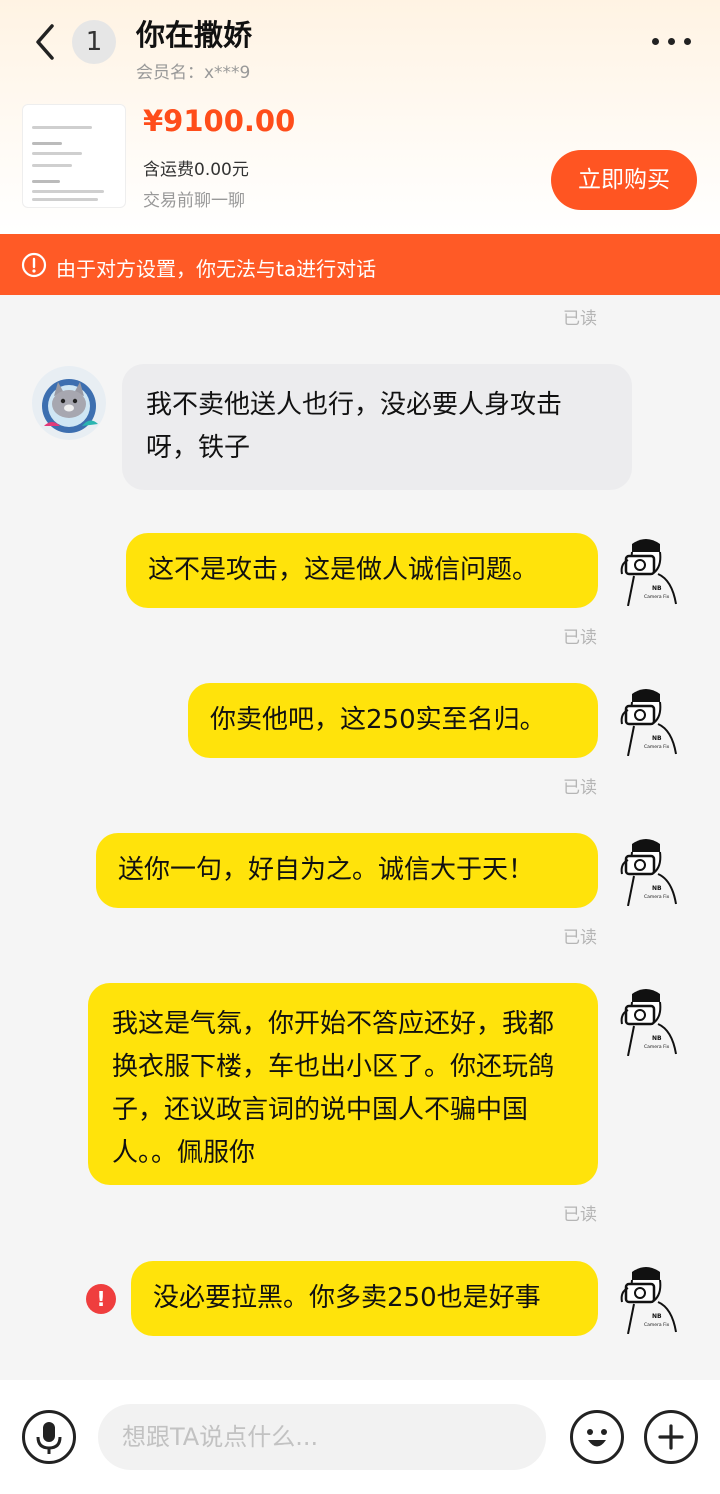  Describe the element at coordinates (194, 35) in the screenshot. I see `chat-title: 你在撒娇` at that location.